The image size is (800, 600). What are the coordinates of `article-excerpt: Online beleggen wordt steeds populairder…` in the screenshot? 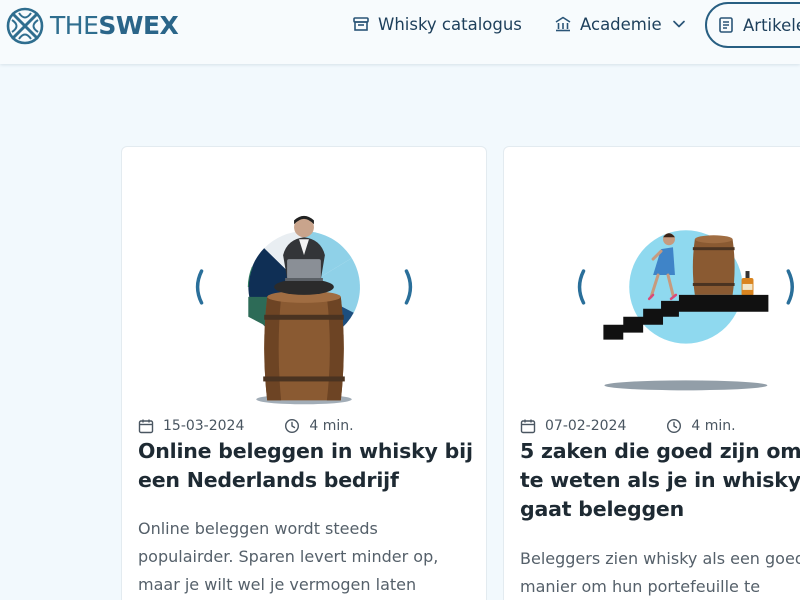 It's located at (305, 557).